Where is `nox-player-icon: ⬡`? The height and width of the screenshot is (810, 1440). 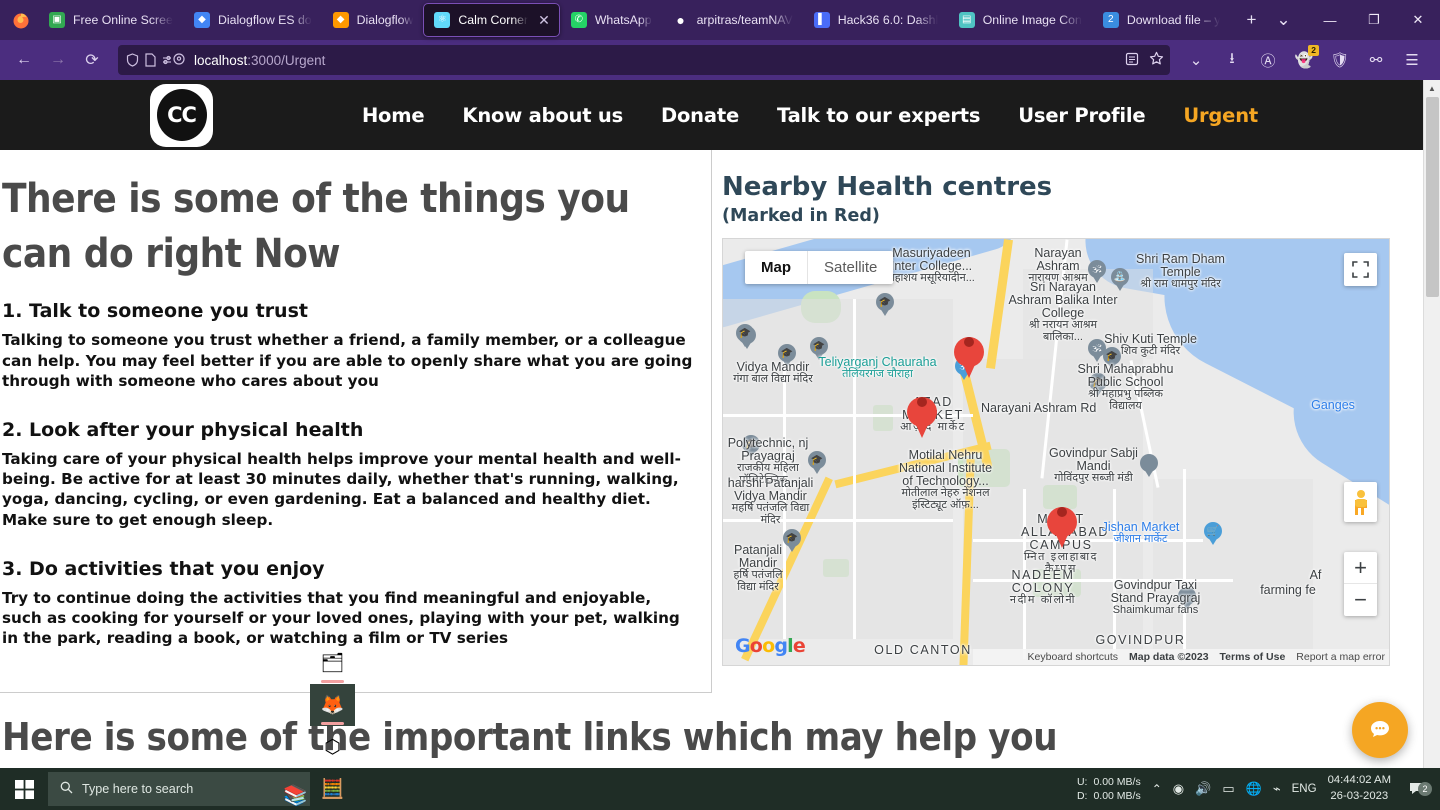 nox-player-icon: ⬡ is located at coordinates (332, 747).